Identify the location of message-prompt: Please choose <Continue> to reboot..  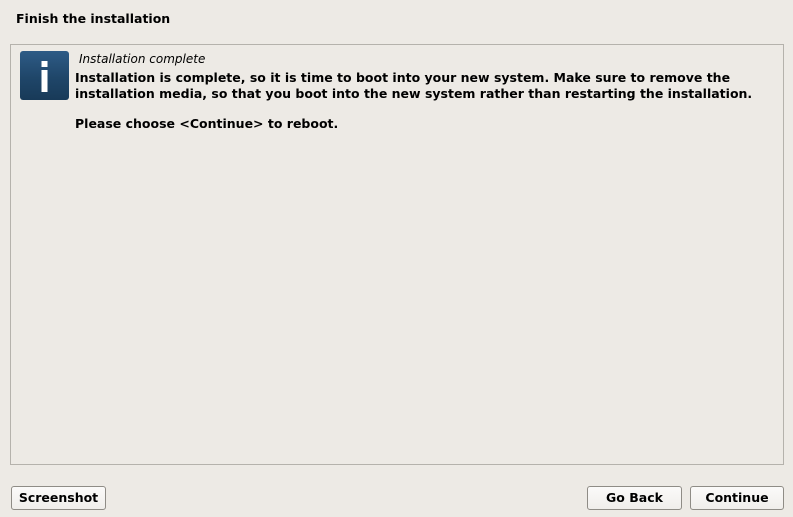
(207, 123).